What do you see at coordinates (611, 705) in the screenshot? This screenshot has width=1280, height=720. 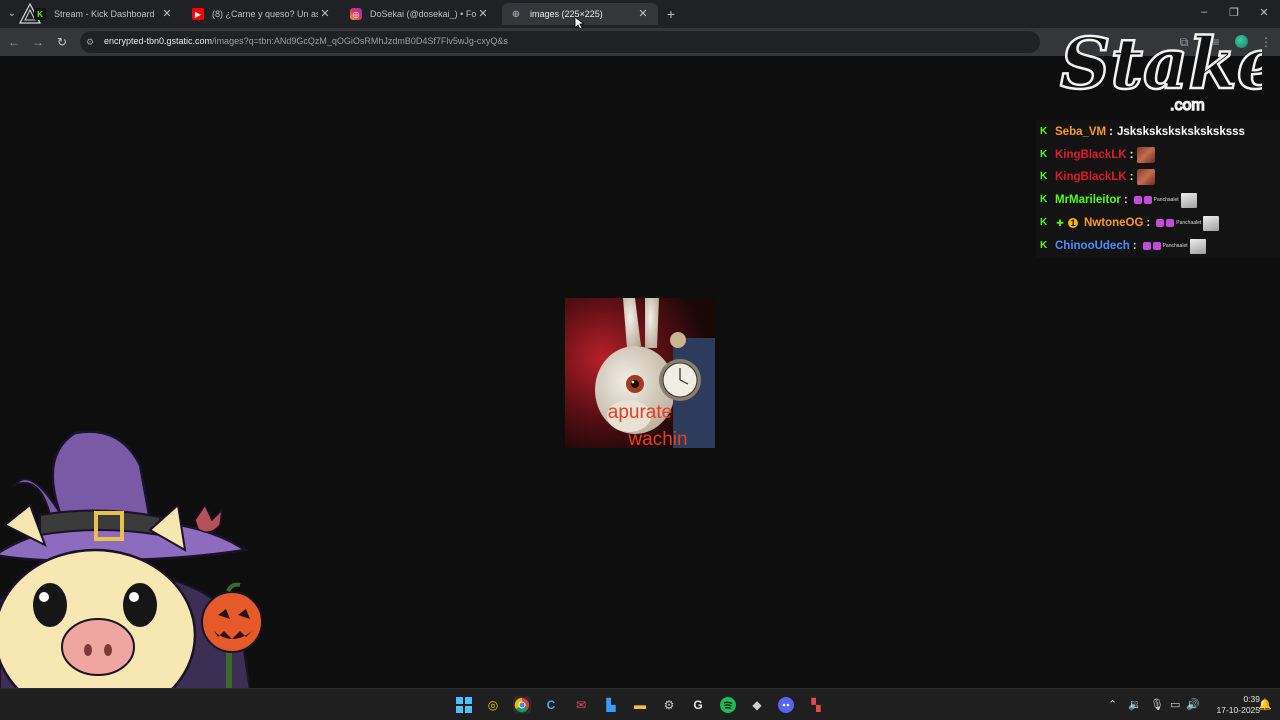 I see `obs-app-icon: ▙` at bounding box center [611, 705].